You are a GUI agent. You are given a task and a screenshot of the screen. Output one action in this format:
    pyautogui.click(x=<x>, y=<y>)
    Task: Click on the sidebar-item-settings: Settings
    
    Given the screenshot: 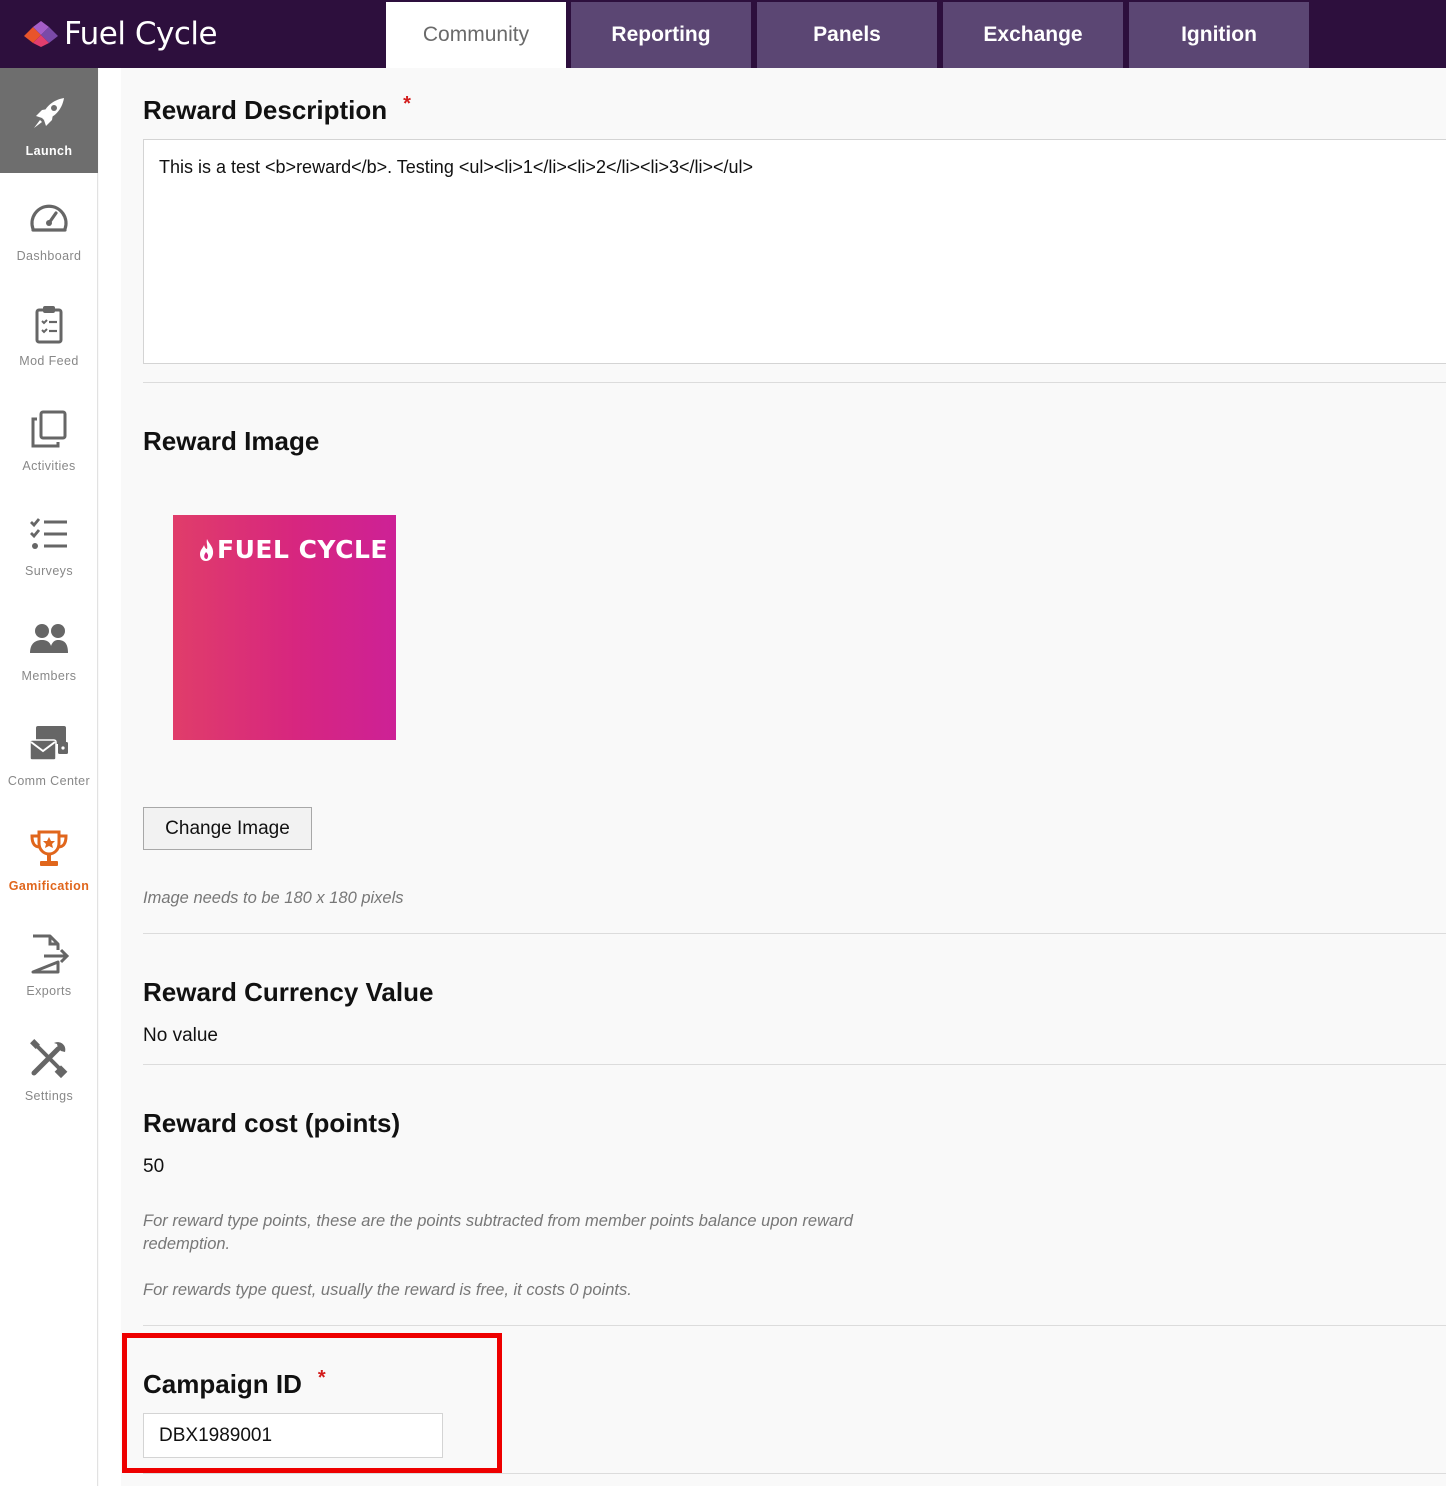 What is the action you would take?
    pyautogui.click(x=49, y=1065)
    